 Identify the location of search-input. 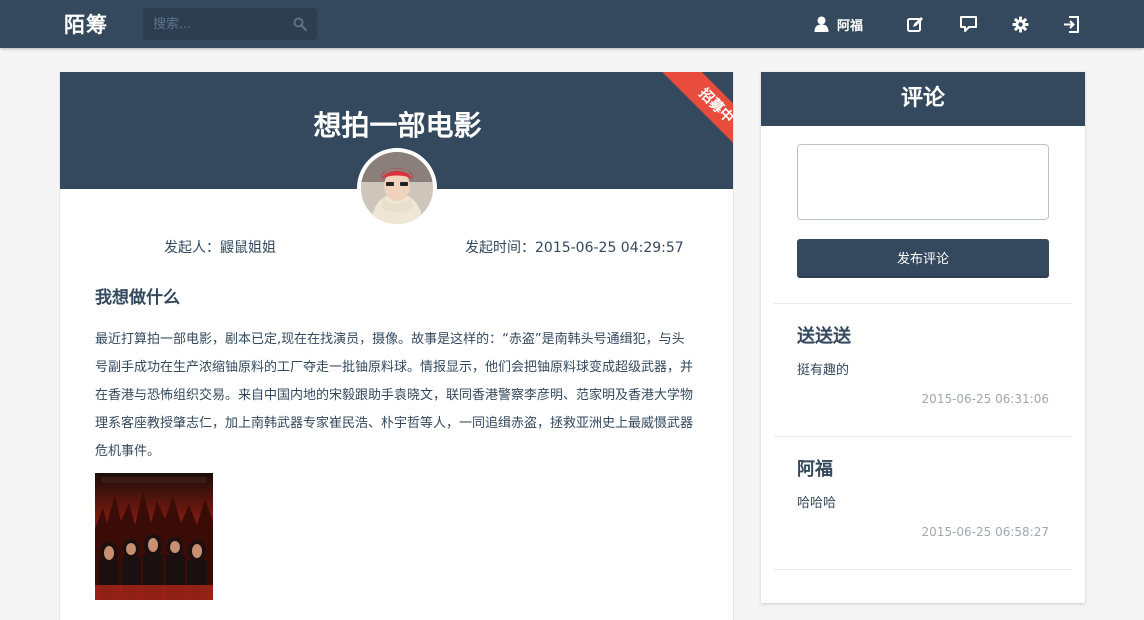
(218, 24).